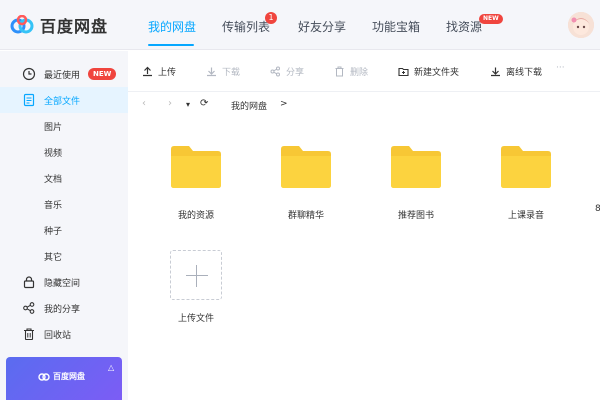  What do you see at coordinates (172, 26) in the screenshot?
I see `tab-my-drive: 我的网盘` at bounding box center [172, 26].